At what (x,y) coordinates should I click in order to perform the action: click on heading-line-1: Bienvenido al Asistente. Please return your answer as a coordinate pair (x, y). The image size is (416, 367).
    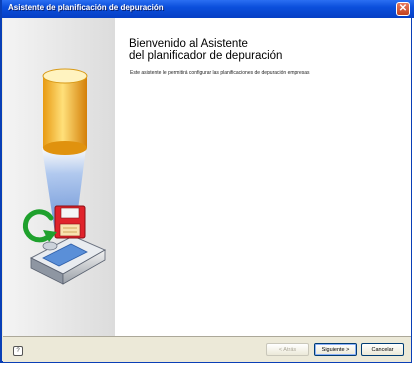
    Looking at the image, I should click on (188, 44).